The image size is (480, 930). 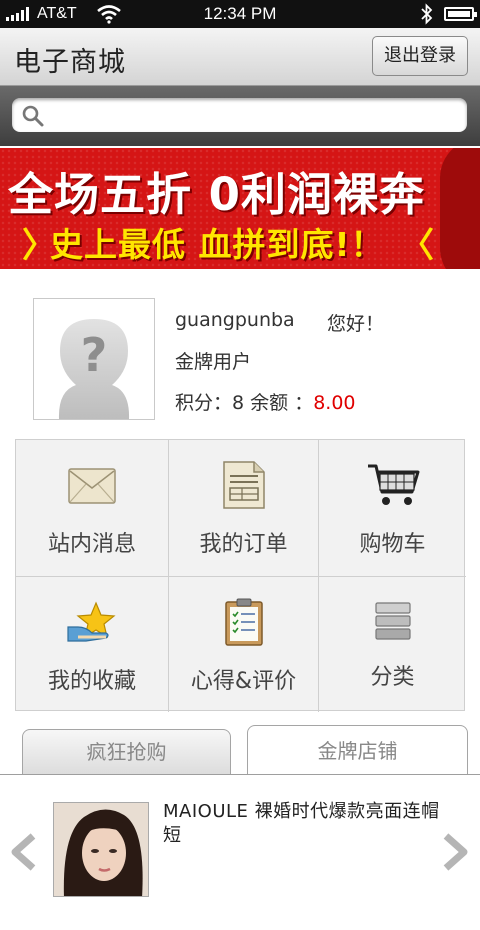 What do you see at coordinates (460, 208) in the screenshot?
I see `banner-figure` at bounding box center [460, 208].